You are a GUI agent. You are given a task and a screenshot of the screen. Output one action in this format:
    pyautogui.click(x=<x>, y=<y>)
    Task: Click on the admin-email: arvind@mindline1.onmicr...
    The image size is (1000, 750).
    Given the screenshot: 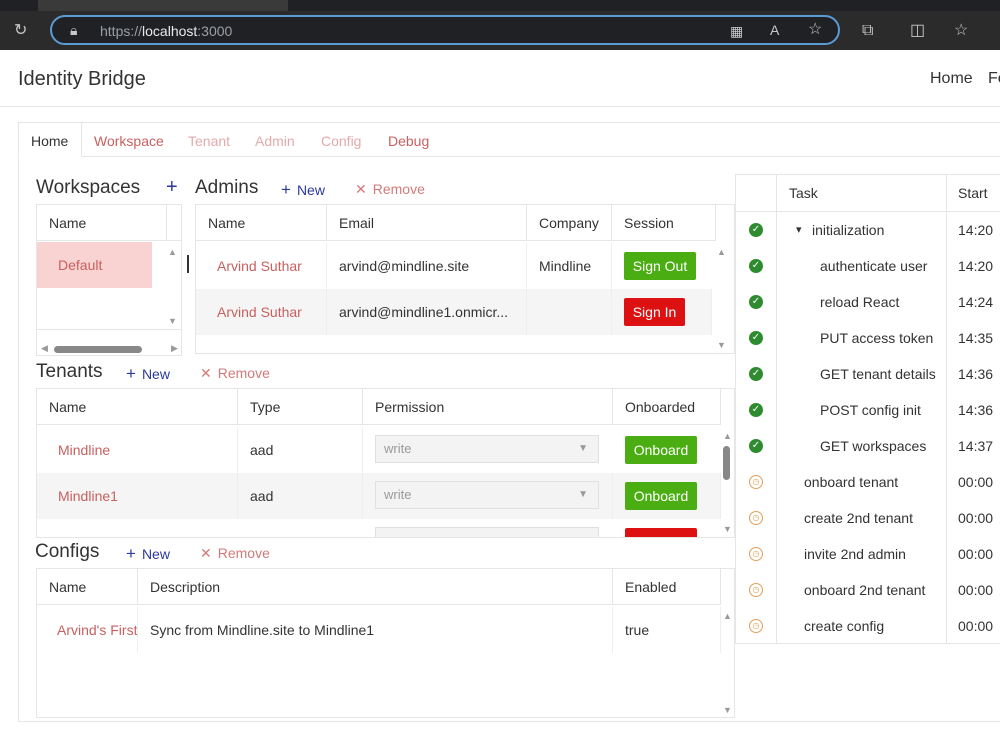 What is the action you would take?
    pyautogui.click(x=427, y=312)
    